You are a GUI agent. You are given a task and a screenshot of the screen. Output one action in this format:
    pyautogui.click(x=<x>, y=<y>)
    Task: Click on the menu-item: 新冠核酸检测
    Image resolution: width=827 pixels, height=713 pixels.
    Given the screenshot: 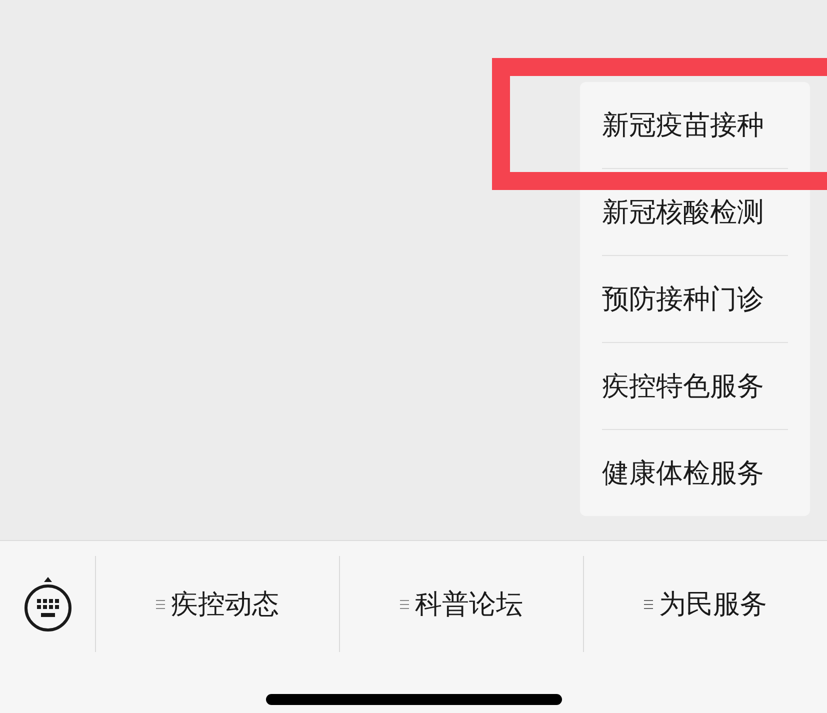 What is the action you would take?
    pyautogui.click(x=683, y=212)
    